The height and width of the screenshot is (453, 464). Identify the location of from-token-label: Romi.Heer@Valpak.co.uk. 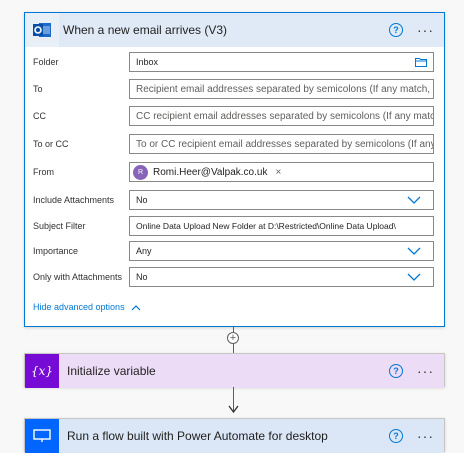
(210, 172).